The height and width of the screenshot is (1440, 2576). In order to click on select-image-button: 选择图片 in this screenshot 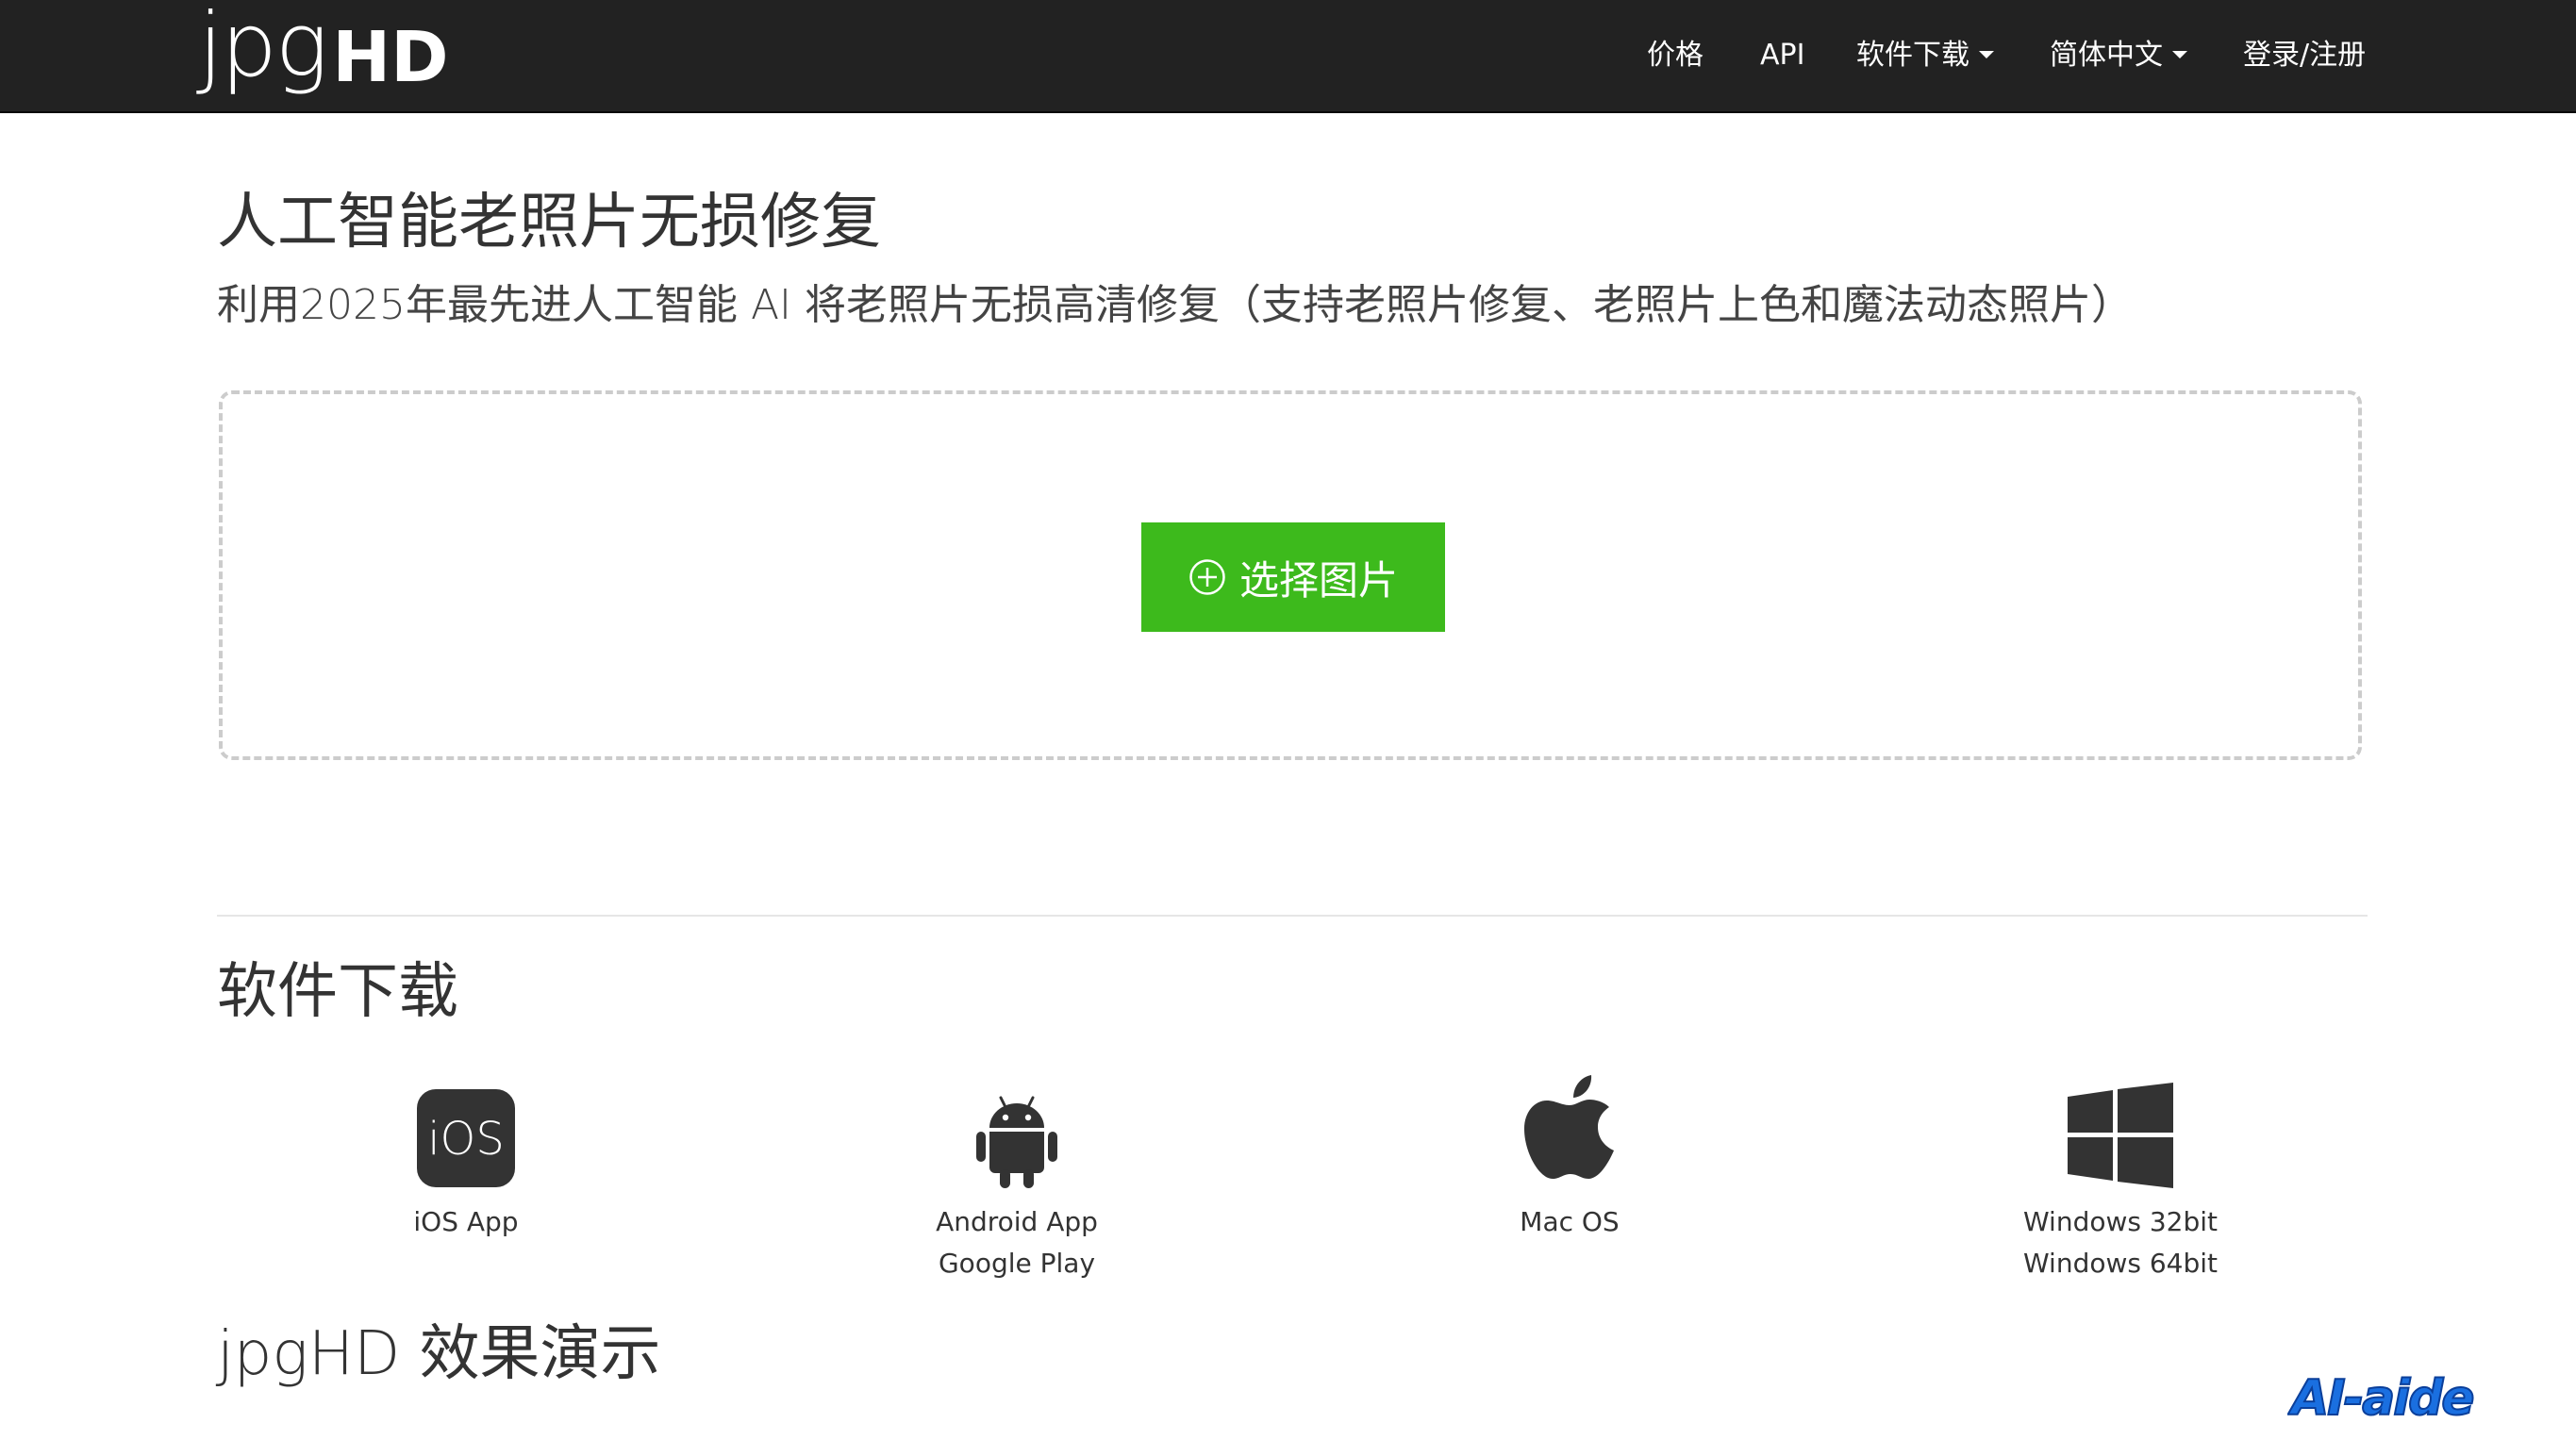, I will do `click(1293, 577)`.